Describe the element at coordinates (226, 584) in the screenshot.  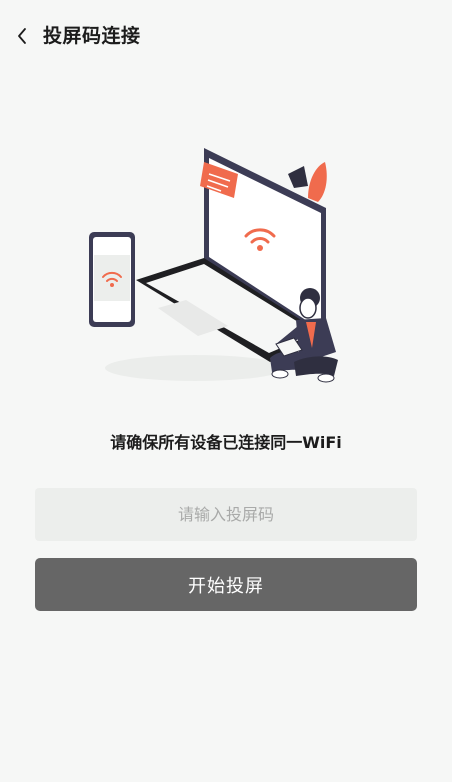
I see `start-mirroring-button: 开始投屏` at that location.